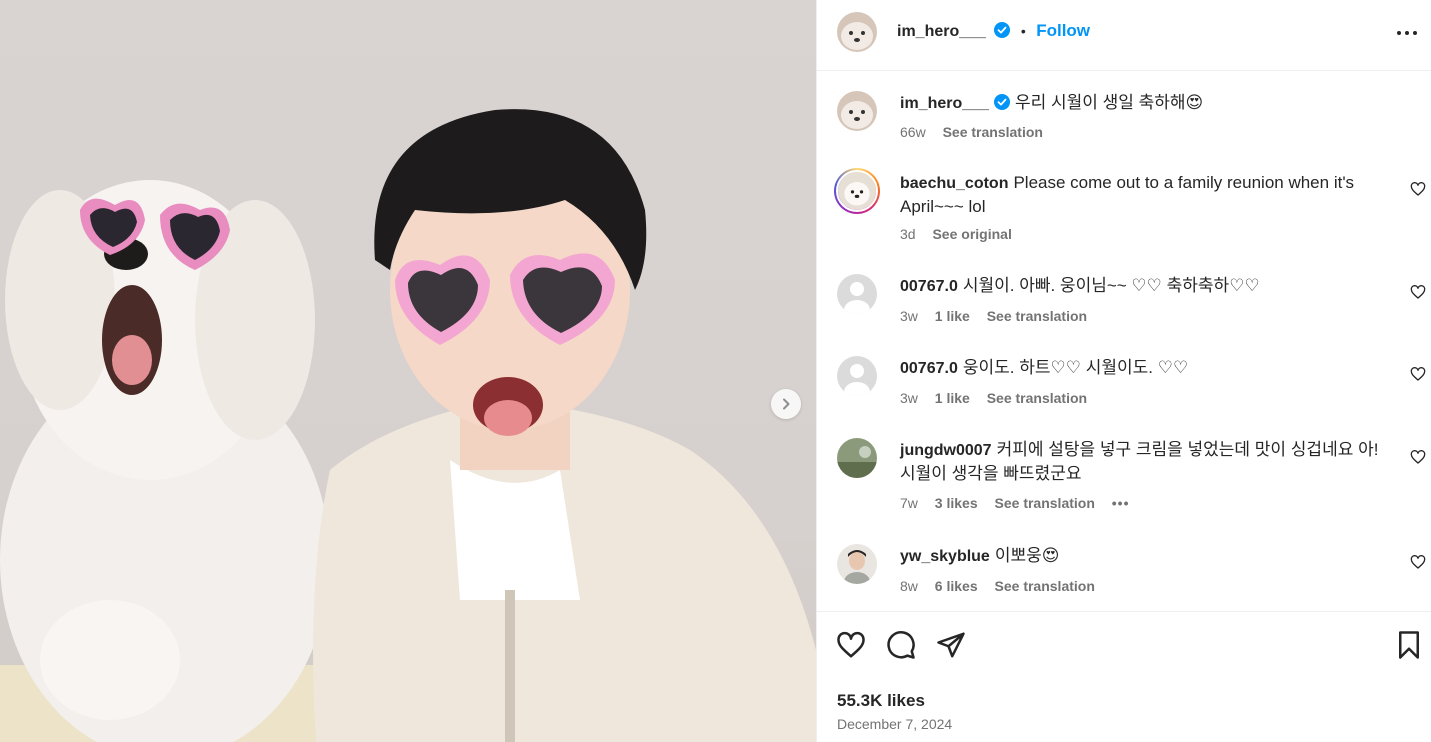 Image resolution: width=1431 pixels, height=742 pixels. What do you see at coordinates (954, 183) in the screenshot?
I see `comment-username: baechu_coton` at bounding box center [954, 183].